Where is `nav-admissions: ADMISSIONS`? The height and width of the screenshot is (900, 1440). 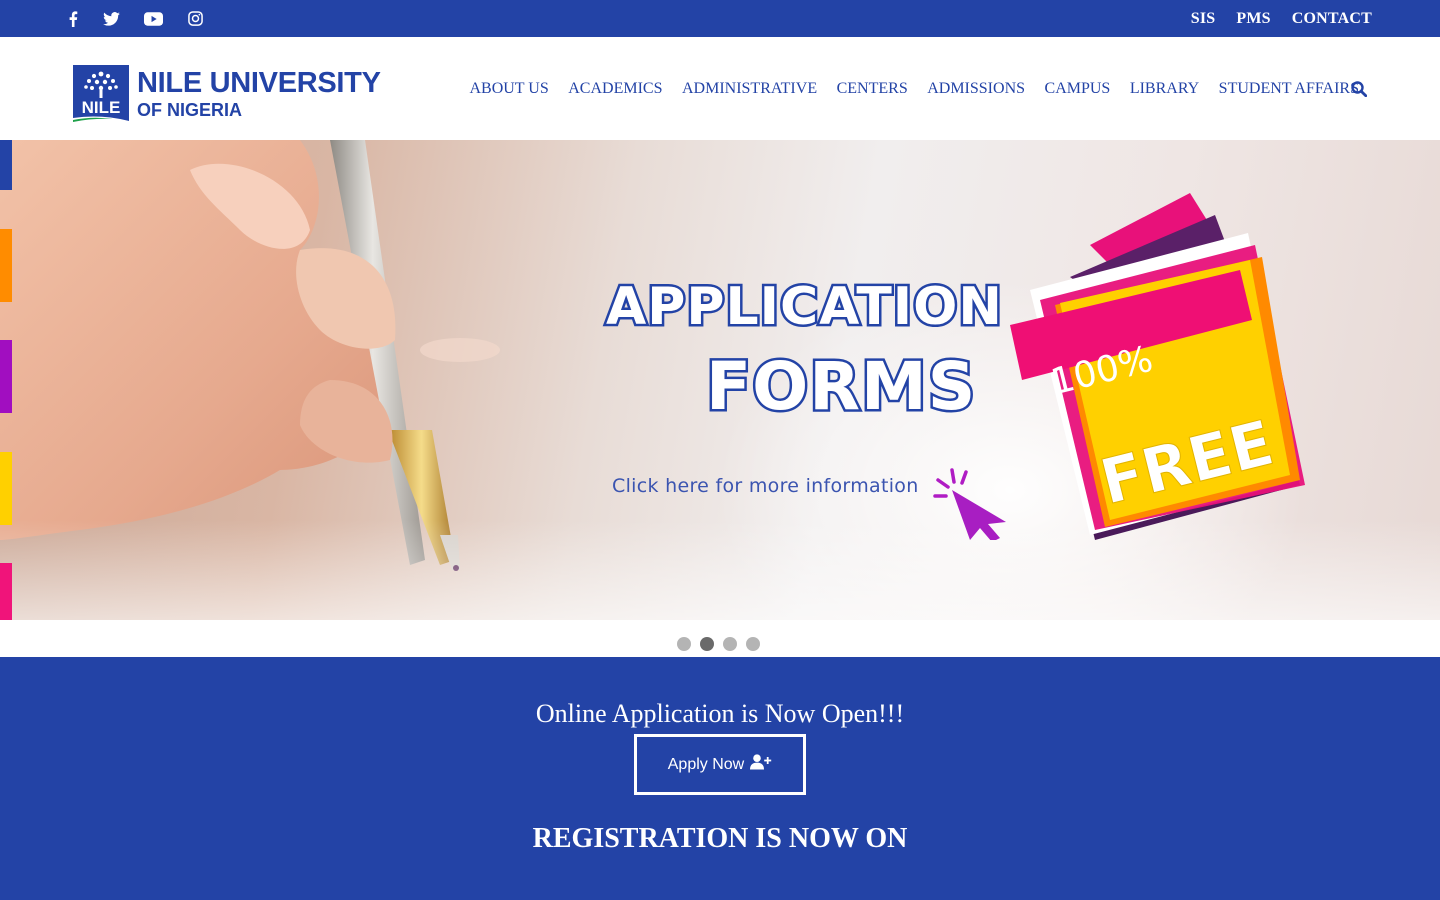
nav-admissions: ADMISSIONS is located at coordinates (976, 89).